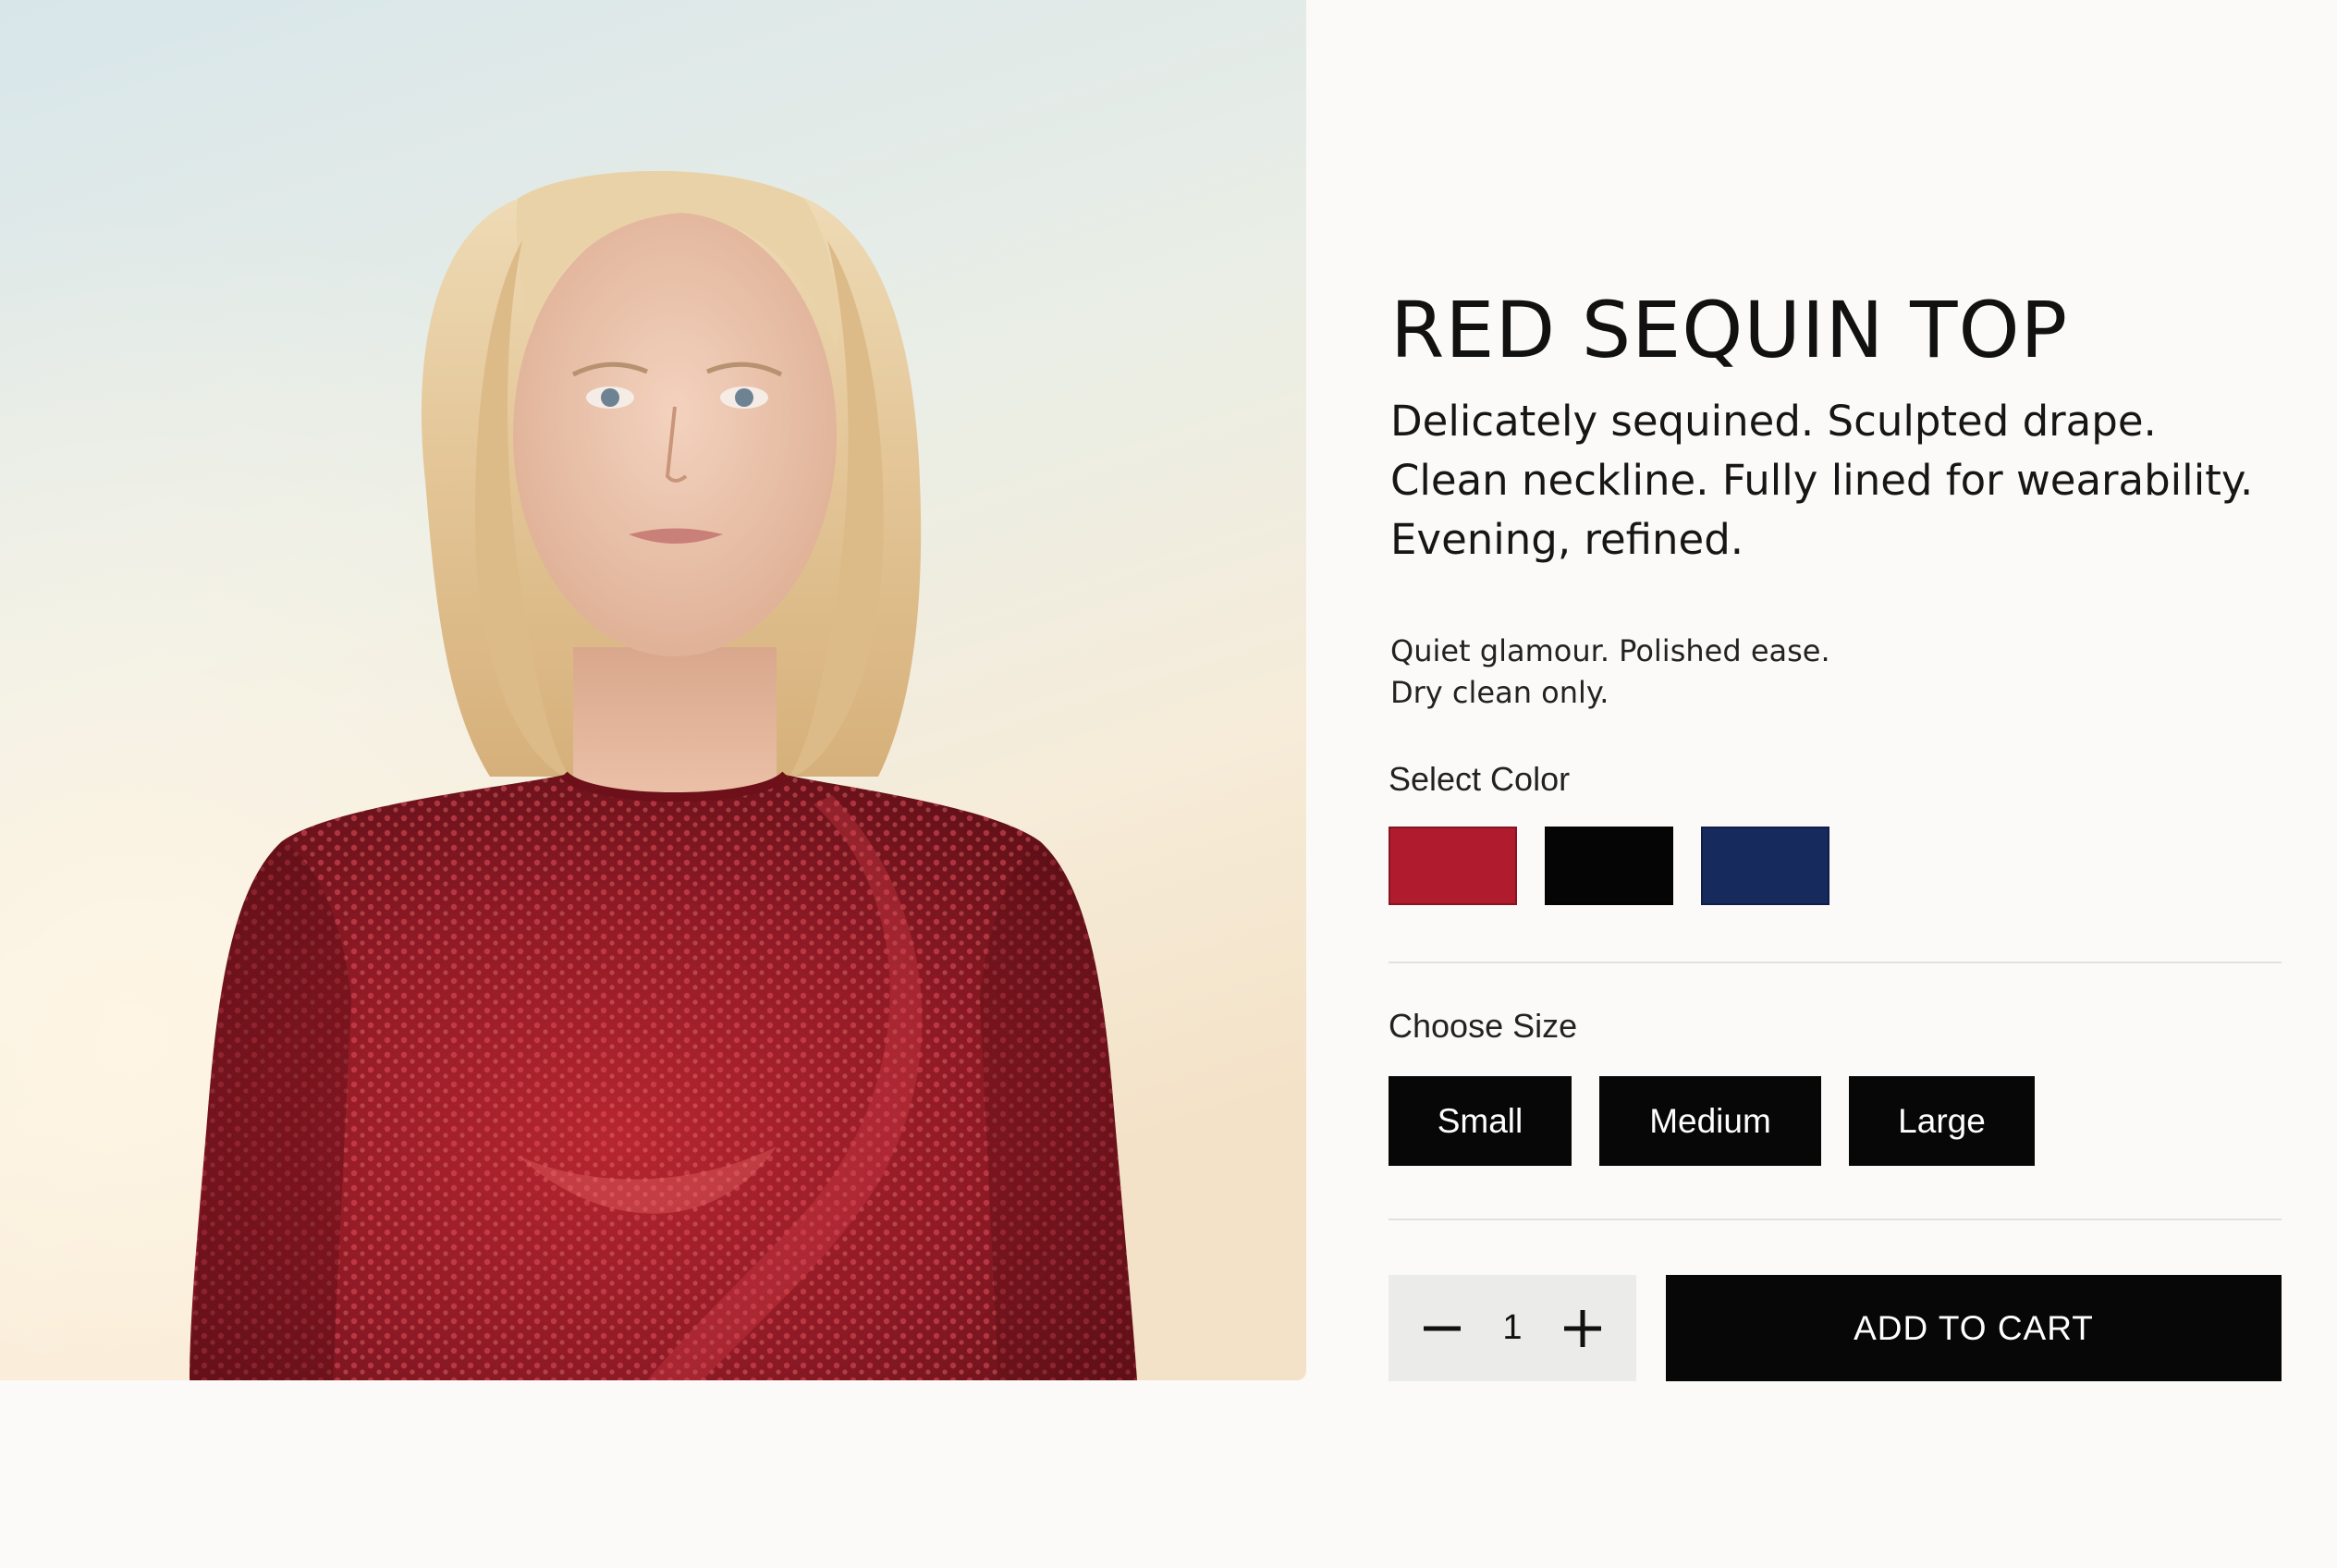  Describe the element at coordinates (1483, 1026) in the screenshot. I see `size-label: Choose Size` at that location.